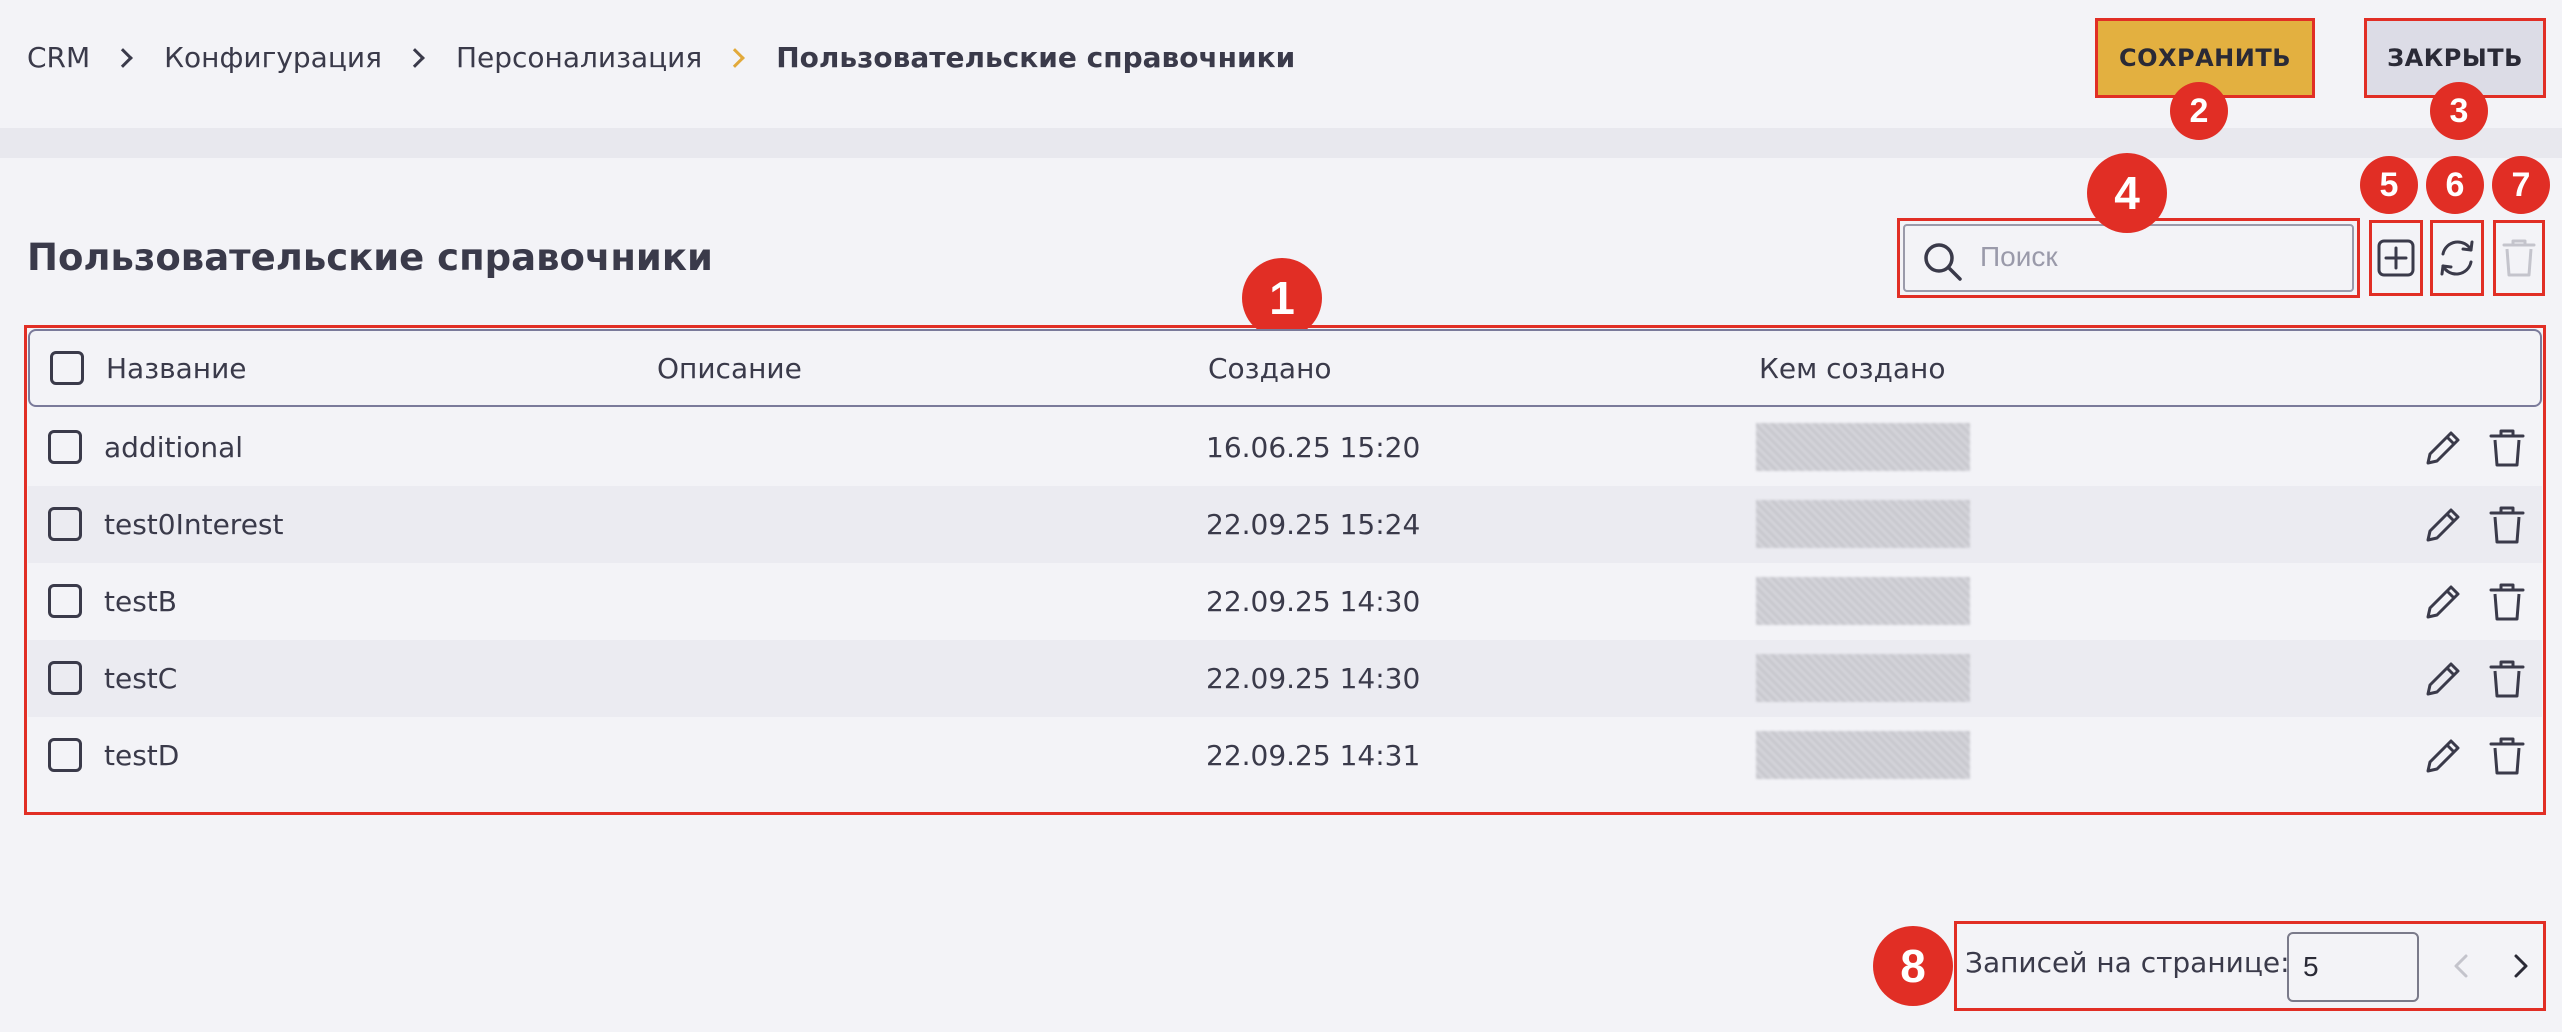 Image resolution: width=2562 pixels, height=1032 pixels. I want to click on table-row: testB 22.09.25 14:30, so click(1285, 601).